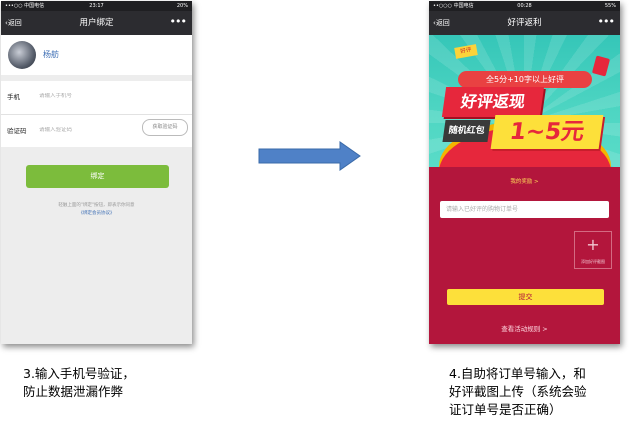  What do you see at coordinates (466, 131) in the screenshot?
I see `banner-line3: 随机红包` at bounding box center [466, 131].